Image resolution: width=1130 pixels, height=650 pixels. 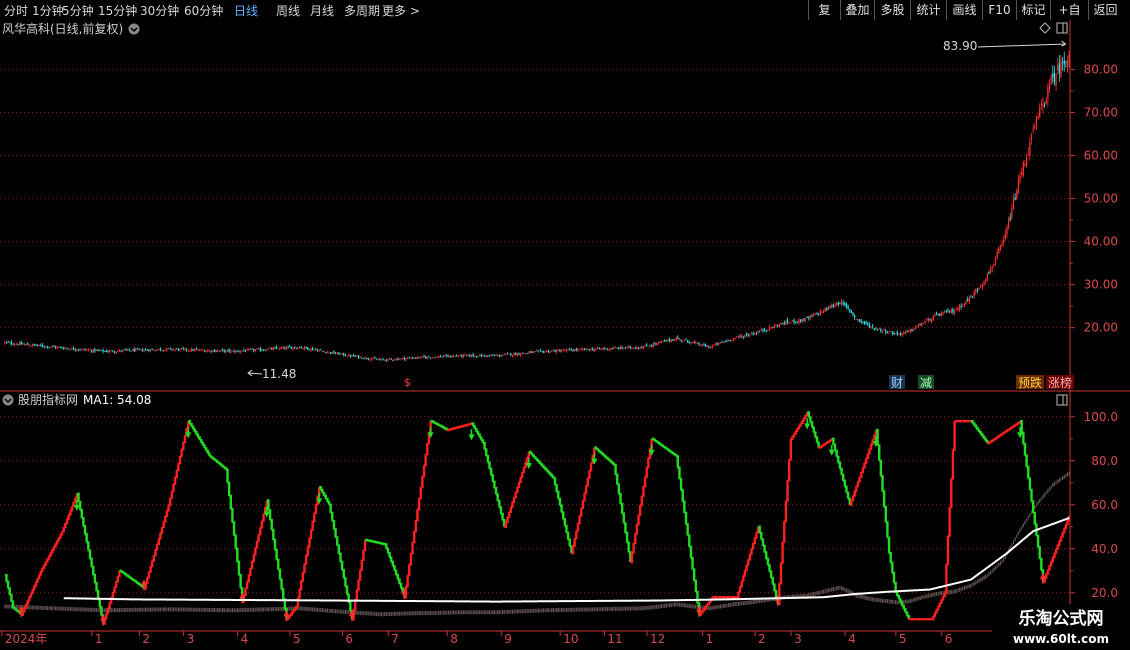 What do you see at coordinates (1069, 18) in the screenshot?
I see `toolbar-button-7: +自选` at bounding box center [1069, 18].